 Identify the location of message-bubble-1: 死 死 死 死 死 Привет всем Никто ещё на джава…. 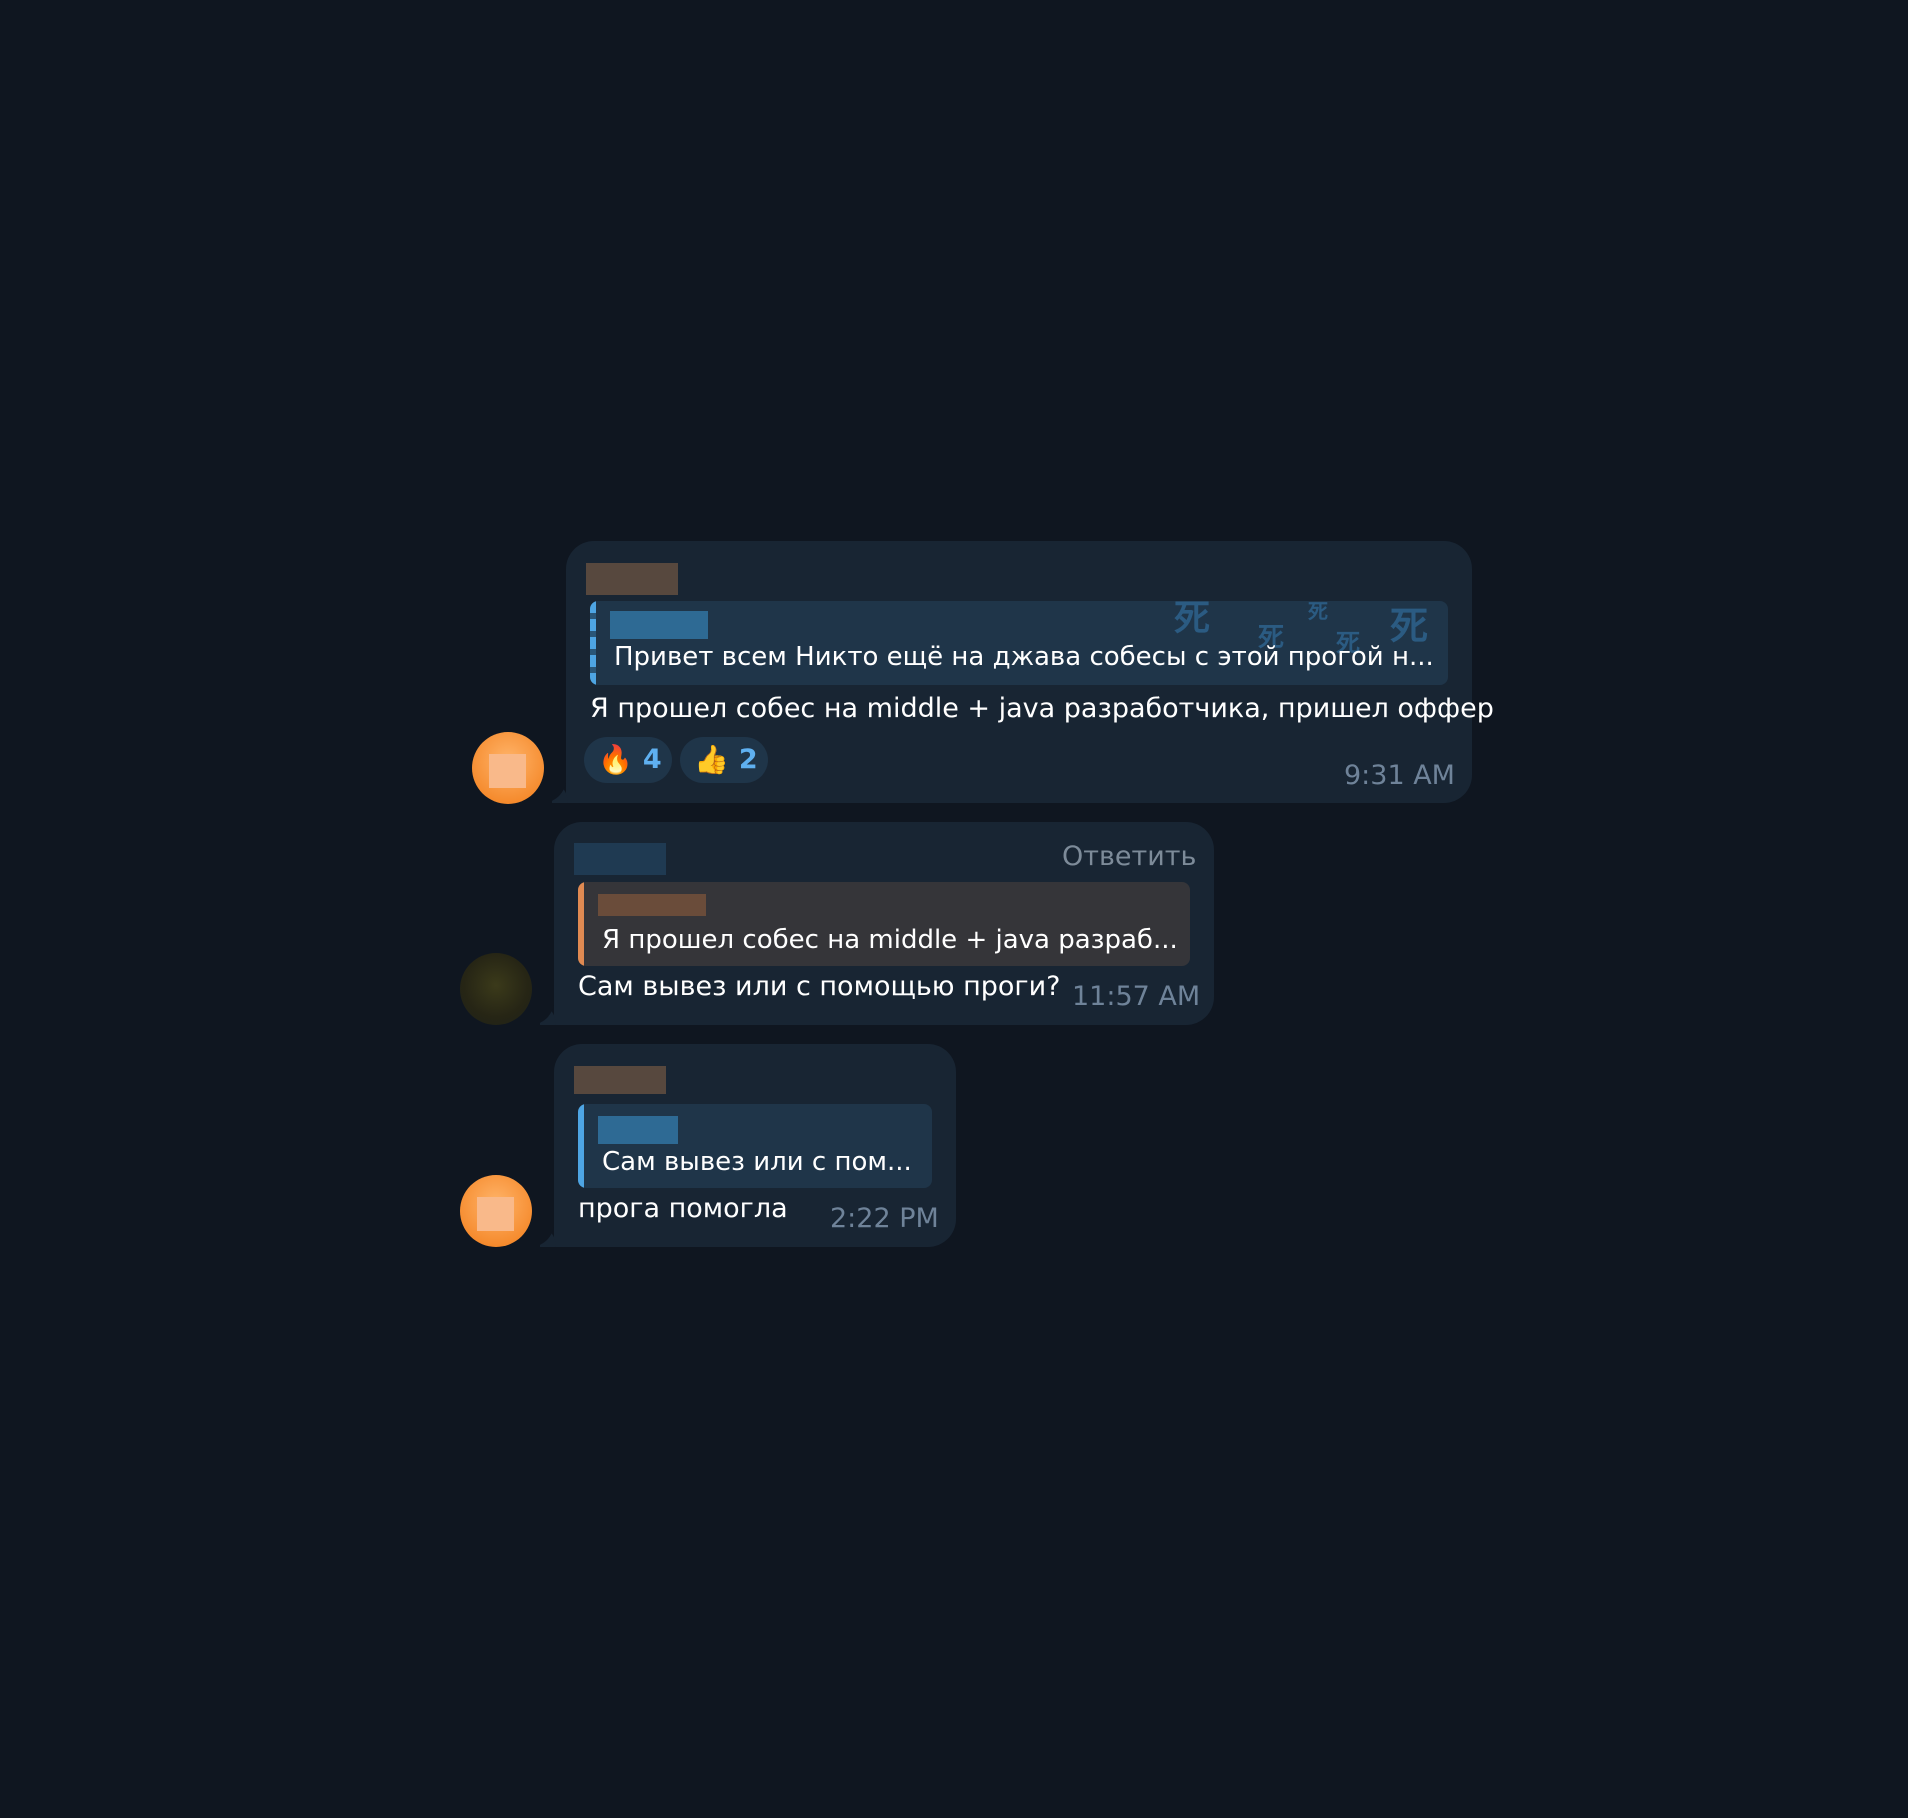
(1023, 672).